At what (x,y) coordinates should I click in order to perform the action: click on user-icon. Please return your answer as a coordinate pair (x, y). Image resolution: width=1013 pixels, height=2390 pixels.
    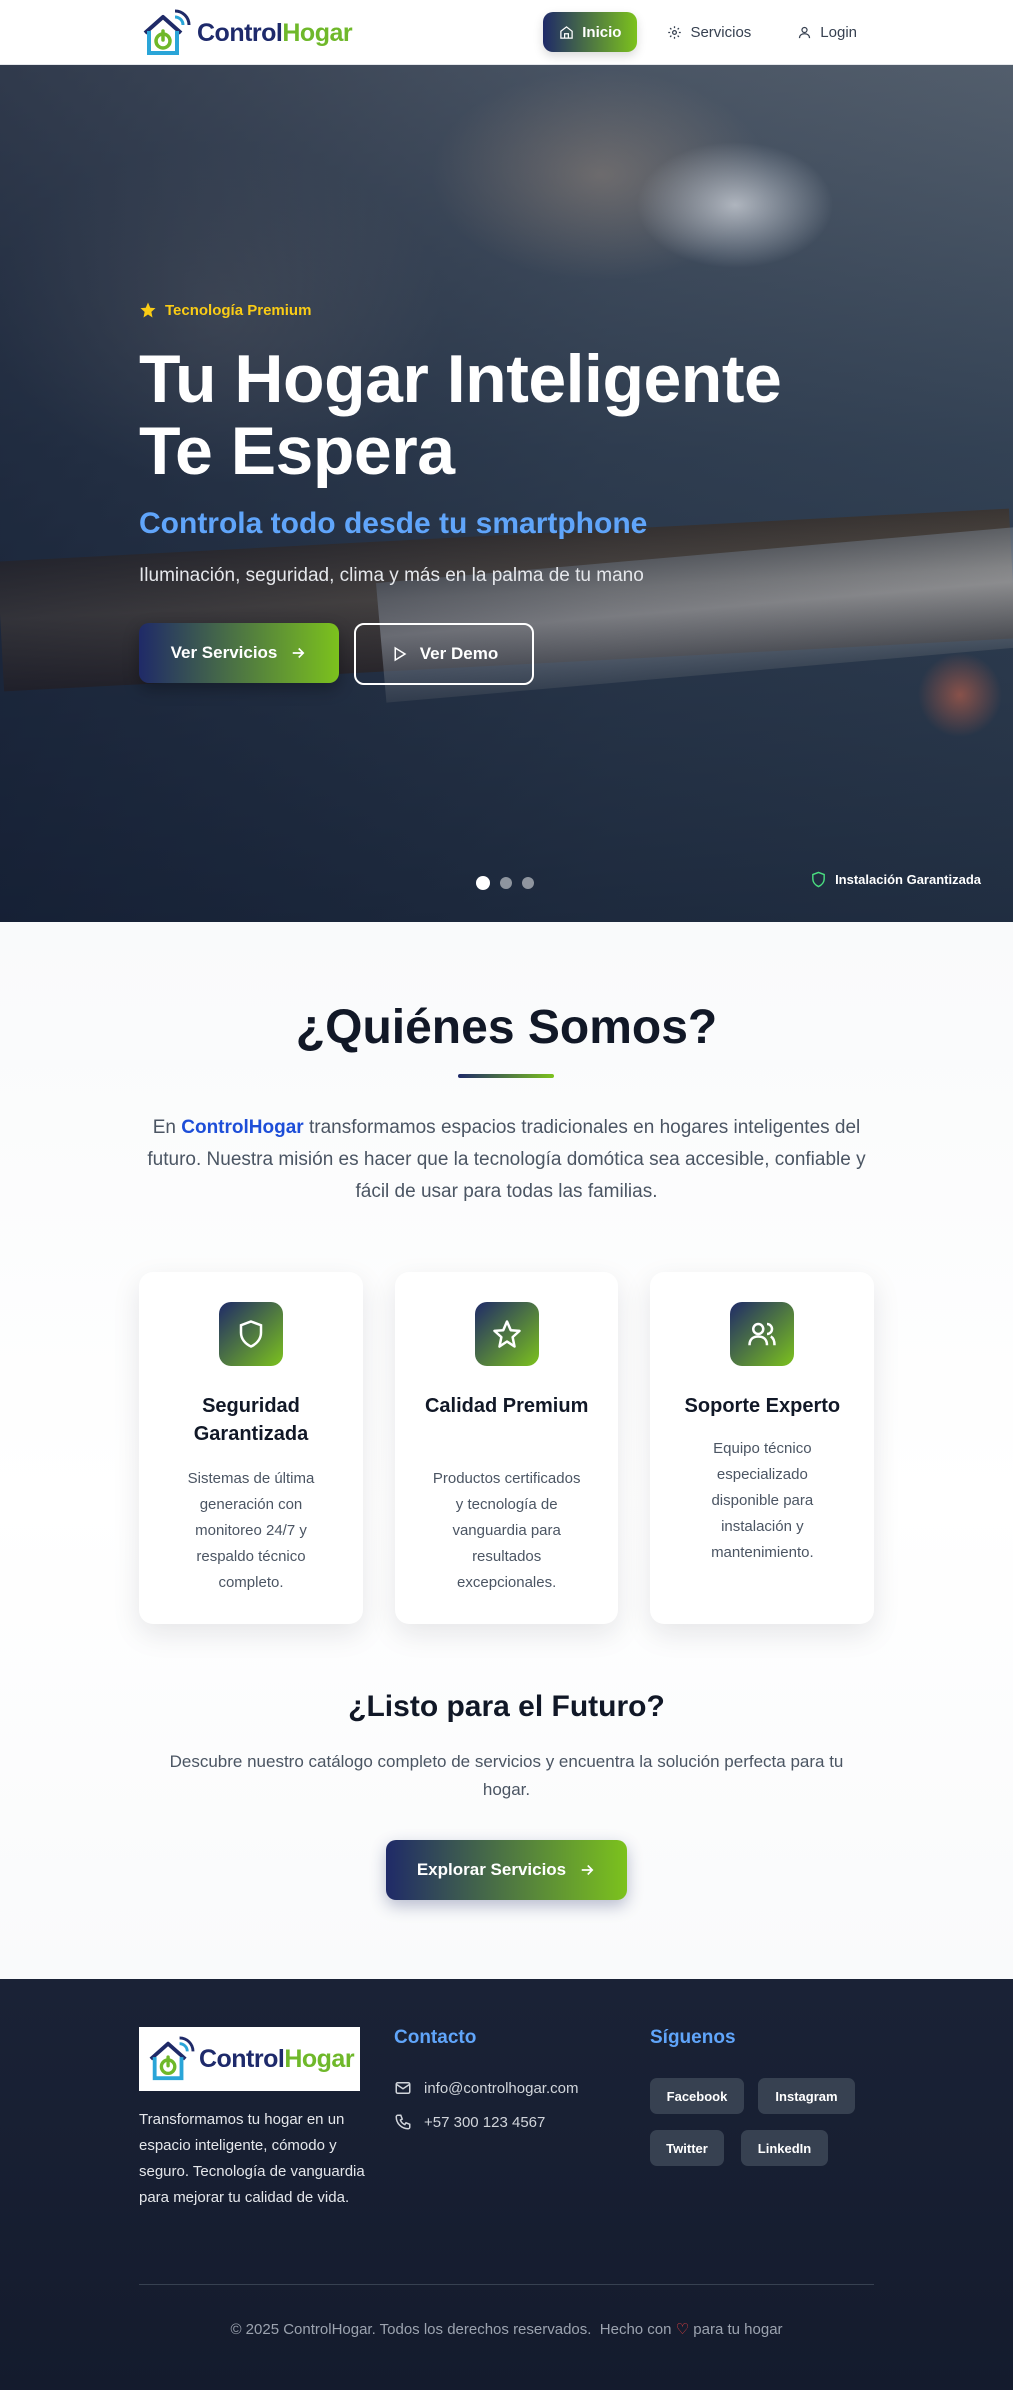
    Looking at the image, I should click on (805, 32).